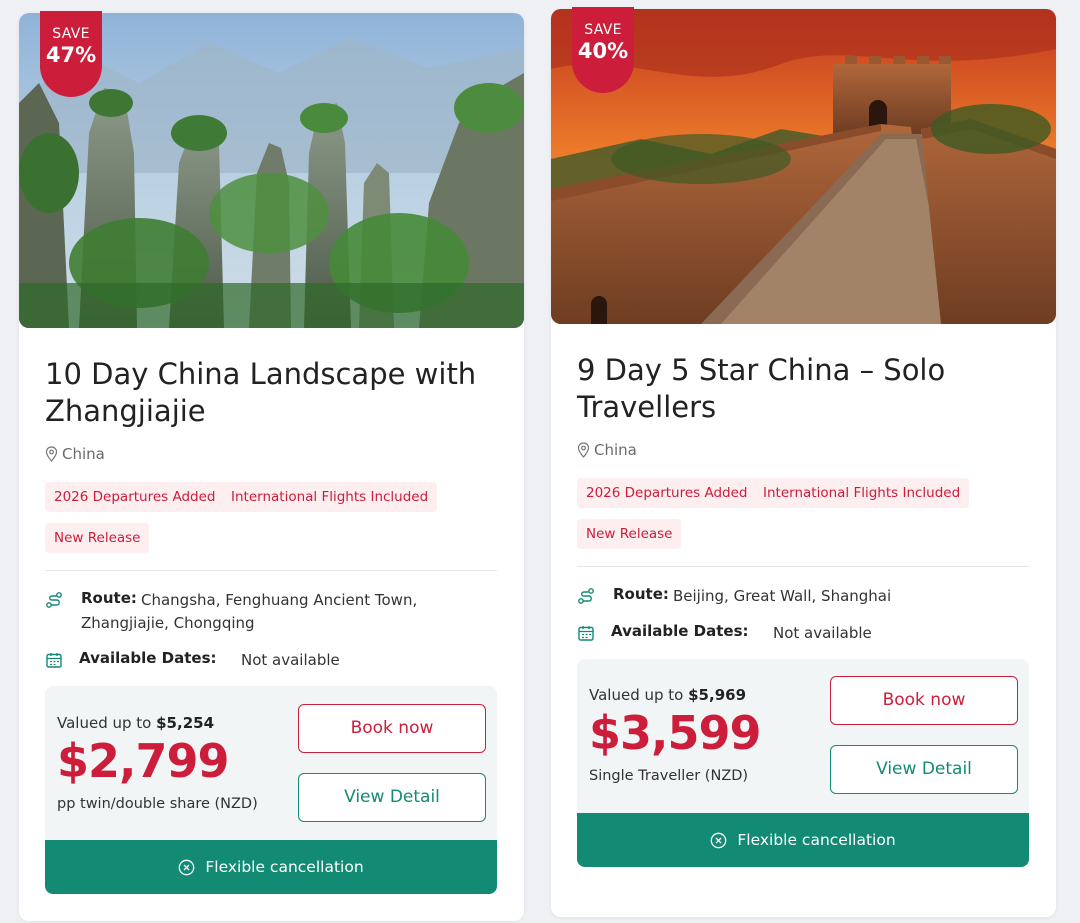  I want to click on route-label: Route:, so click(641, 594).